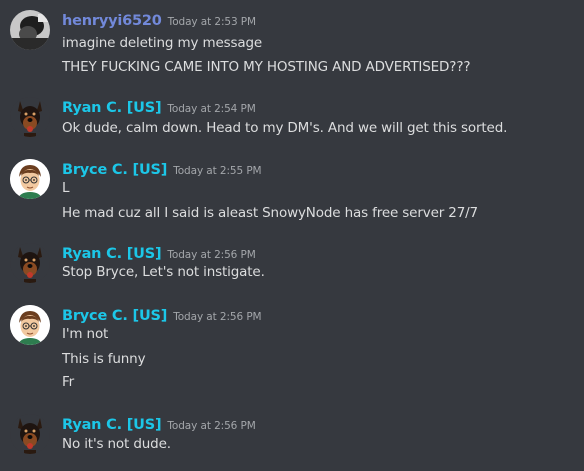 Image resolution: width=584 pixels, height=471 pixels. I want to click on message-line: This is funny, so click(104, 359).